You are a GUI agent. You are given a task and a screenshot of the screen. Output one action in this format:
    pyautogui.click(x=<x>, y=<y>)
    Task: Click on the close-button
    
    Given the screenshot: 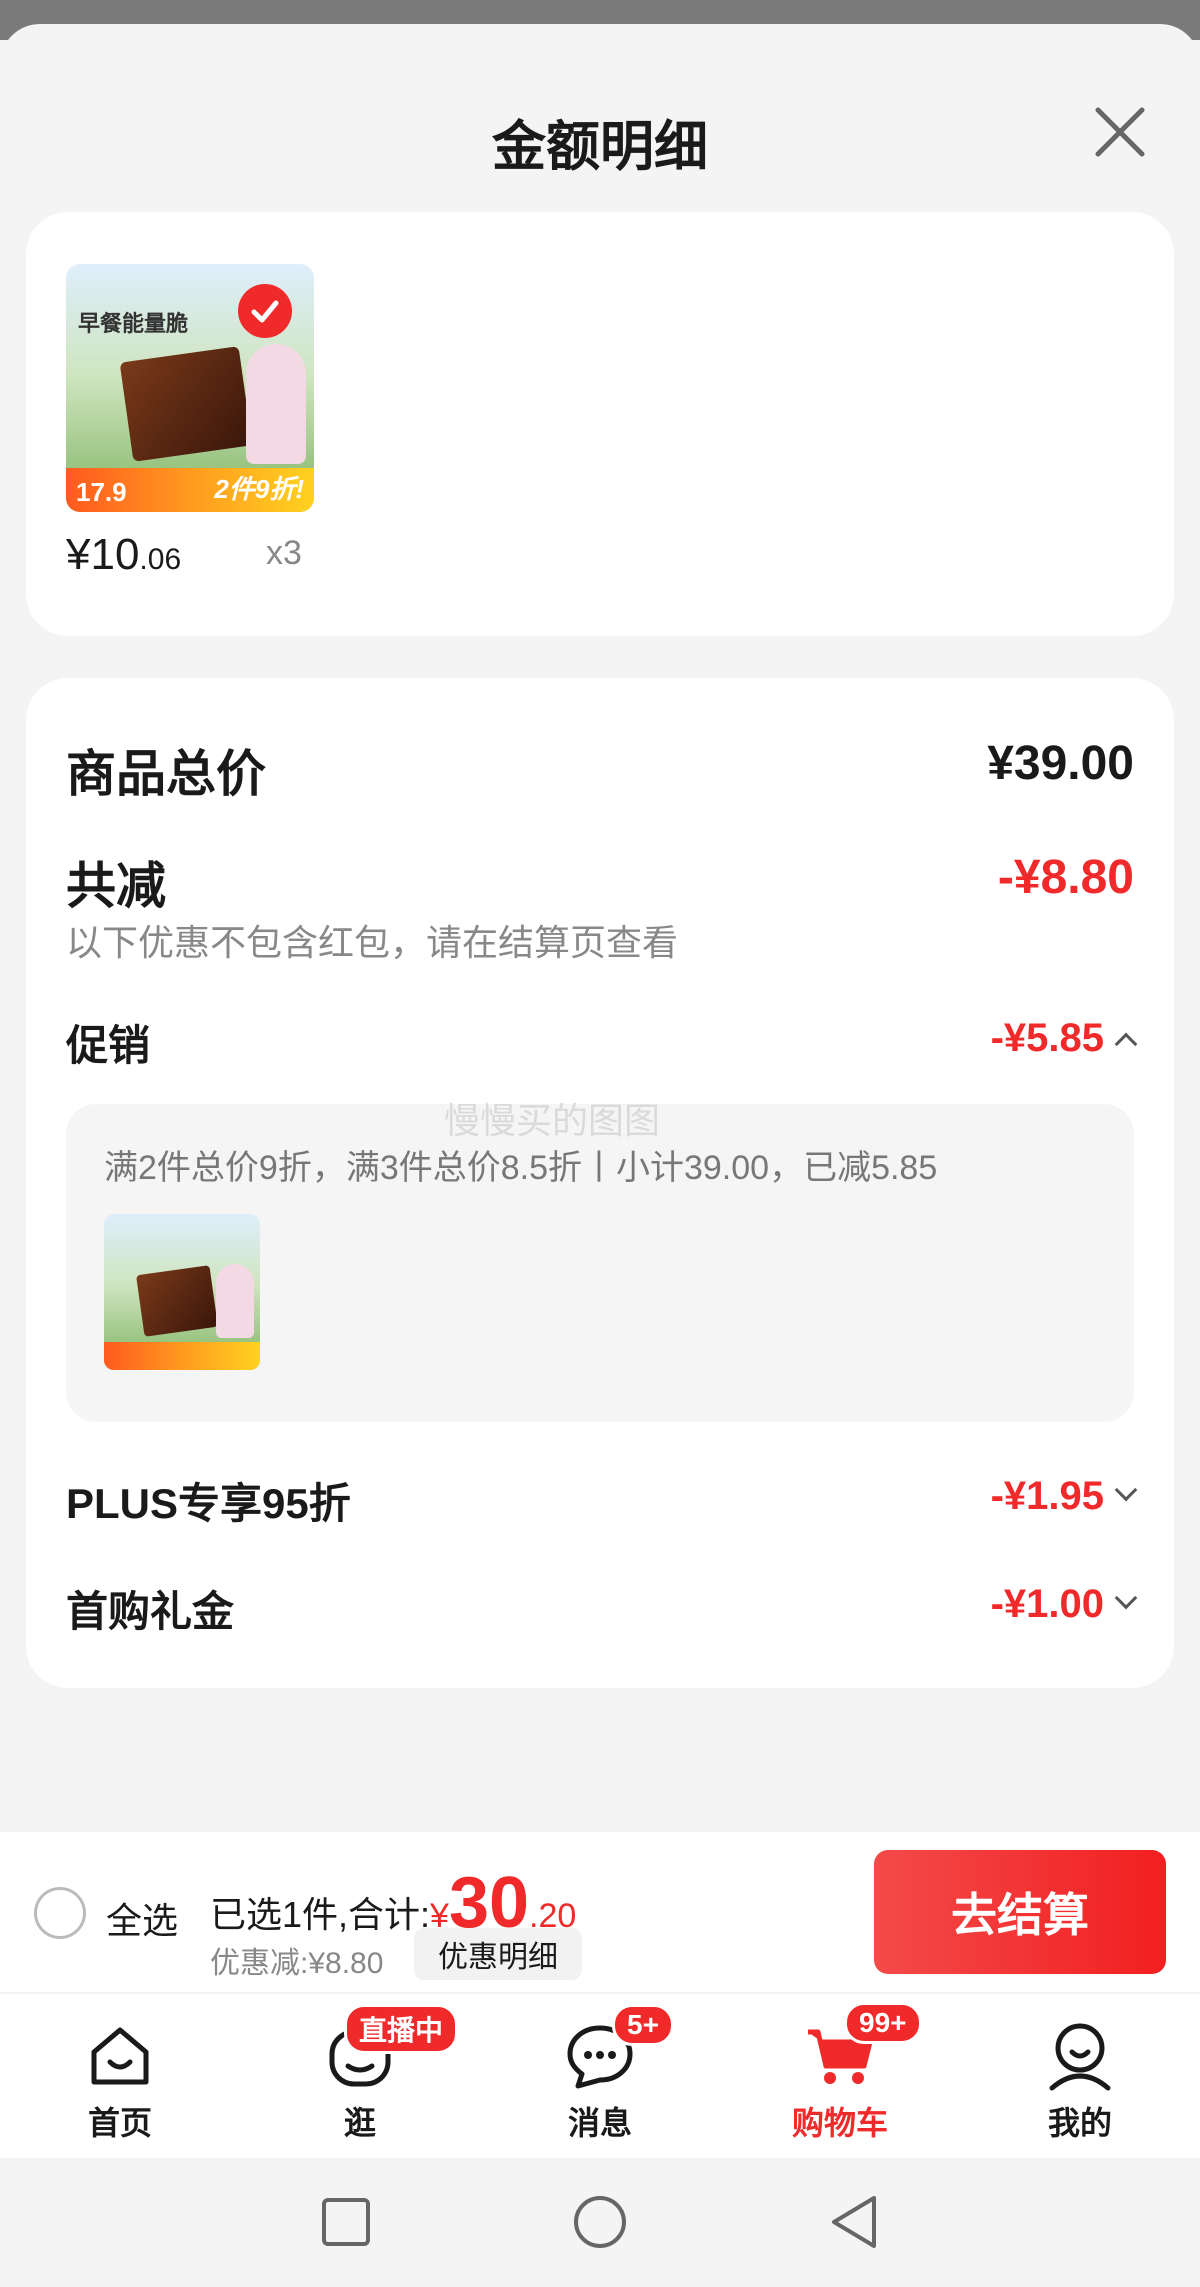 What is the action you would take?
    pyautogui.click(x=1120, y=132)
    